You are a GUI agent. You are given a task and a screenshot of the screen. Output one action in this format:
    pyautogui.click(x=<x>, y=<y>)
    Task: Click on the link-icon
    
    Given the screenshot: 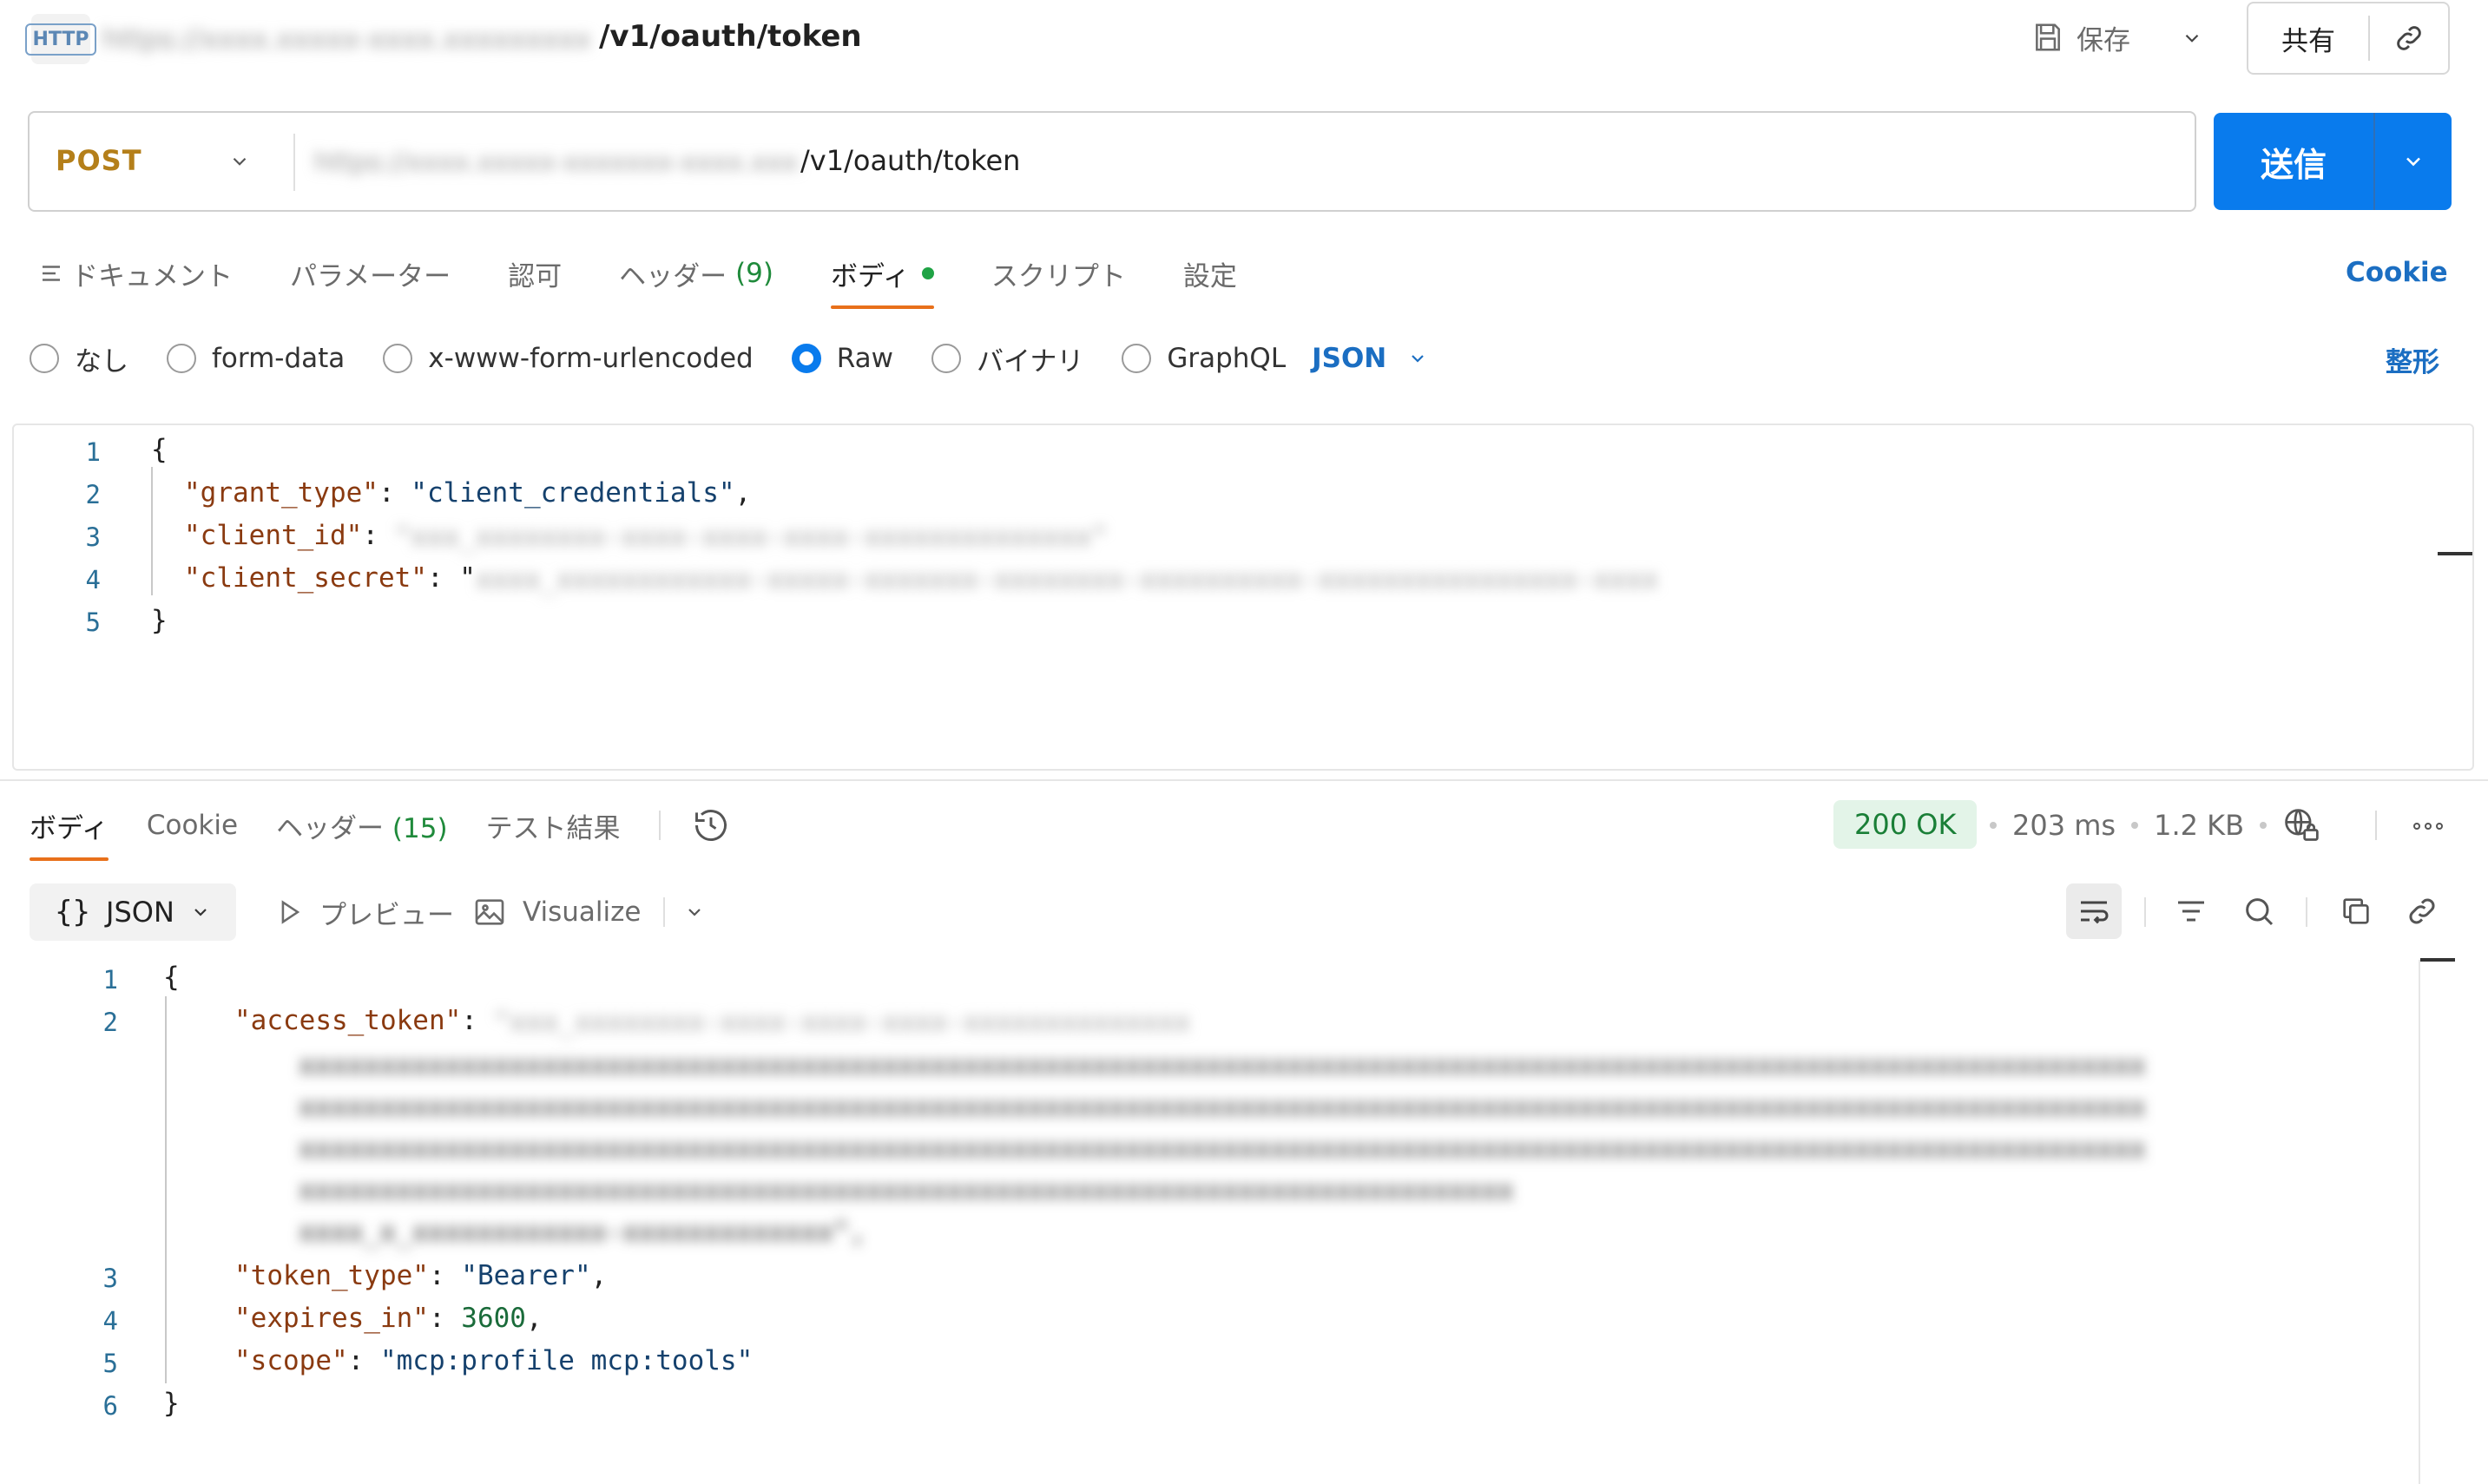 What is the action you would take?
    pyautogui.click(x=2409, y=38)
    